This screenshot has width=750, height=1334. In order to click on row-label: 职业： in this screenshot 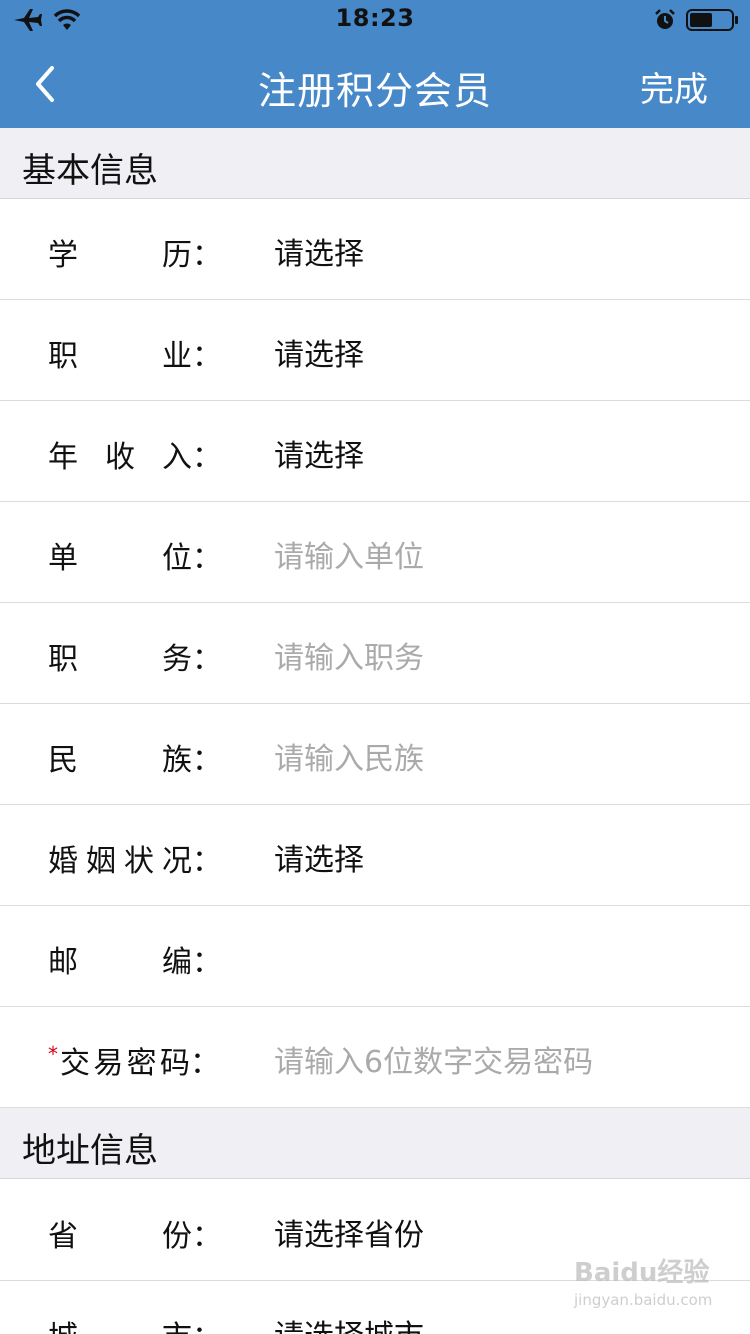, I will do `click(135, 356)`.